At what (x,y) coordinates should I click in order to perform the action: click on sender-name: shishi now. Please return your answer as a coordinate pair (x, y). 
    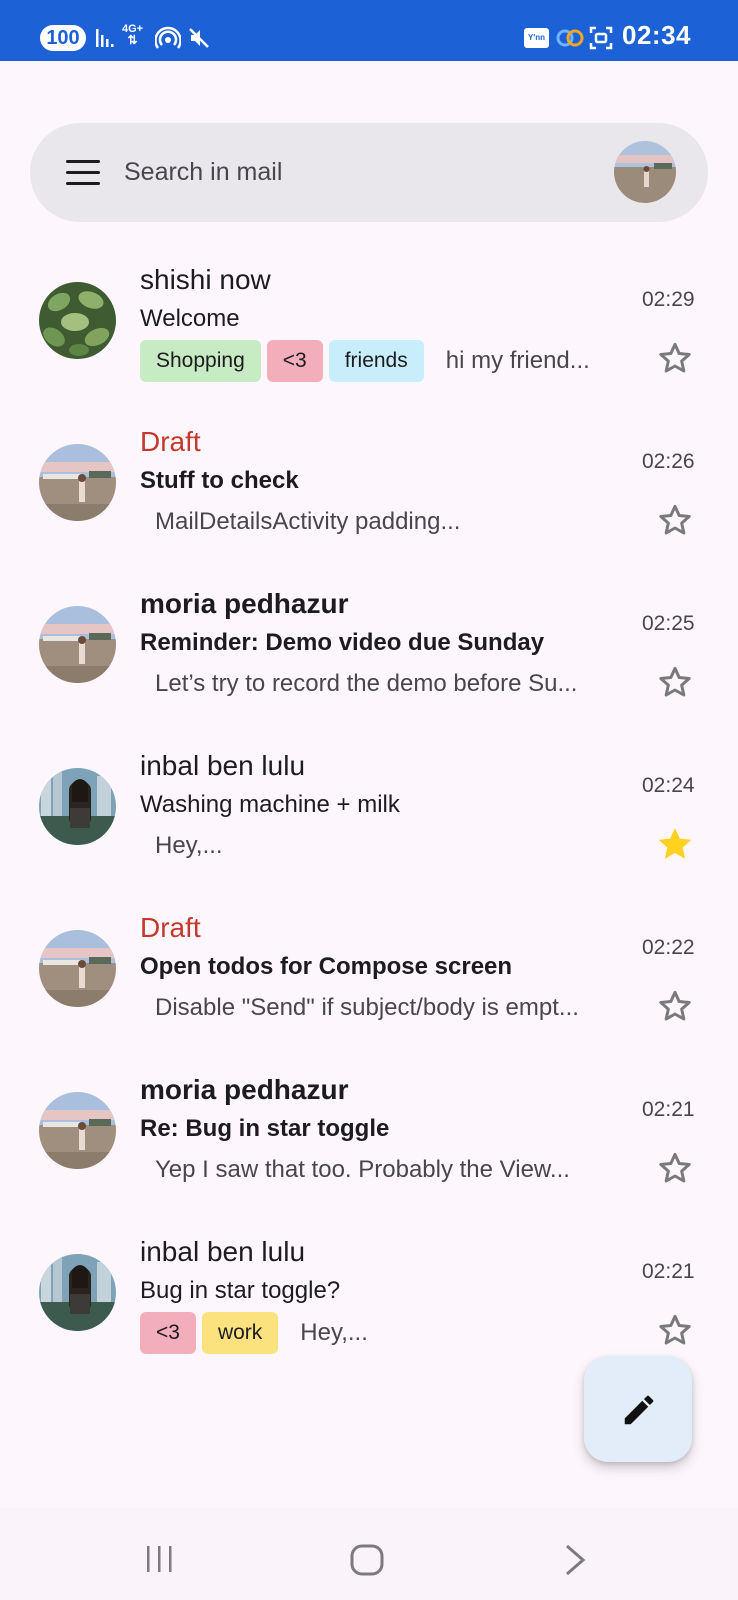
    Looking at the image, I should click on (205, 279).